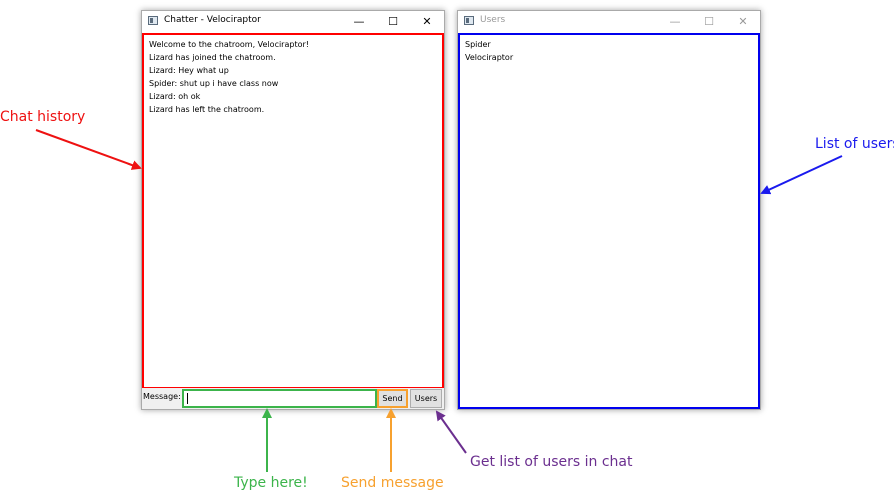  I want to click on list-of-users-arrow, so click(801, 175).